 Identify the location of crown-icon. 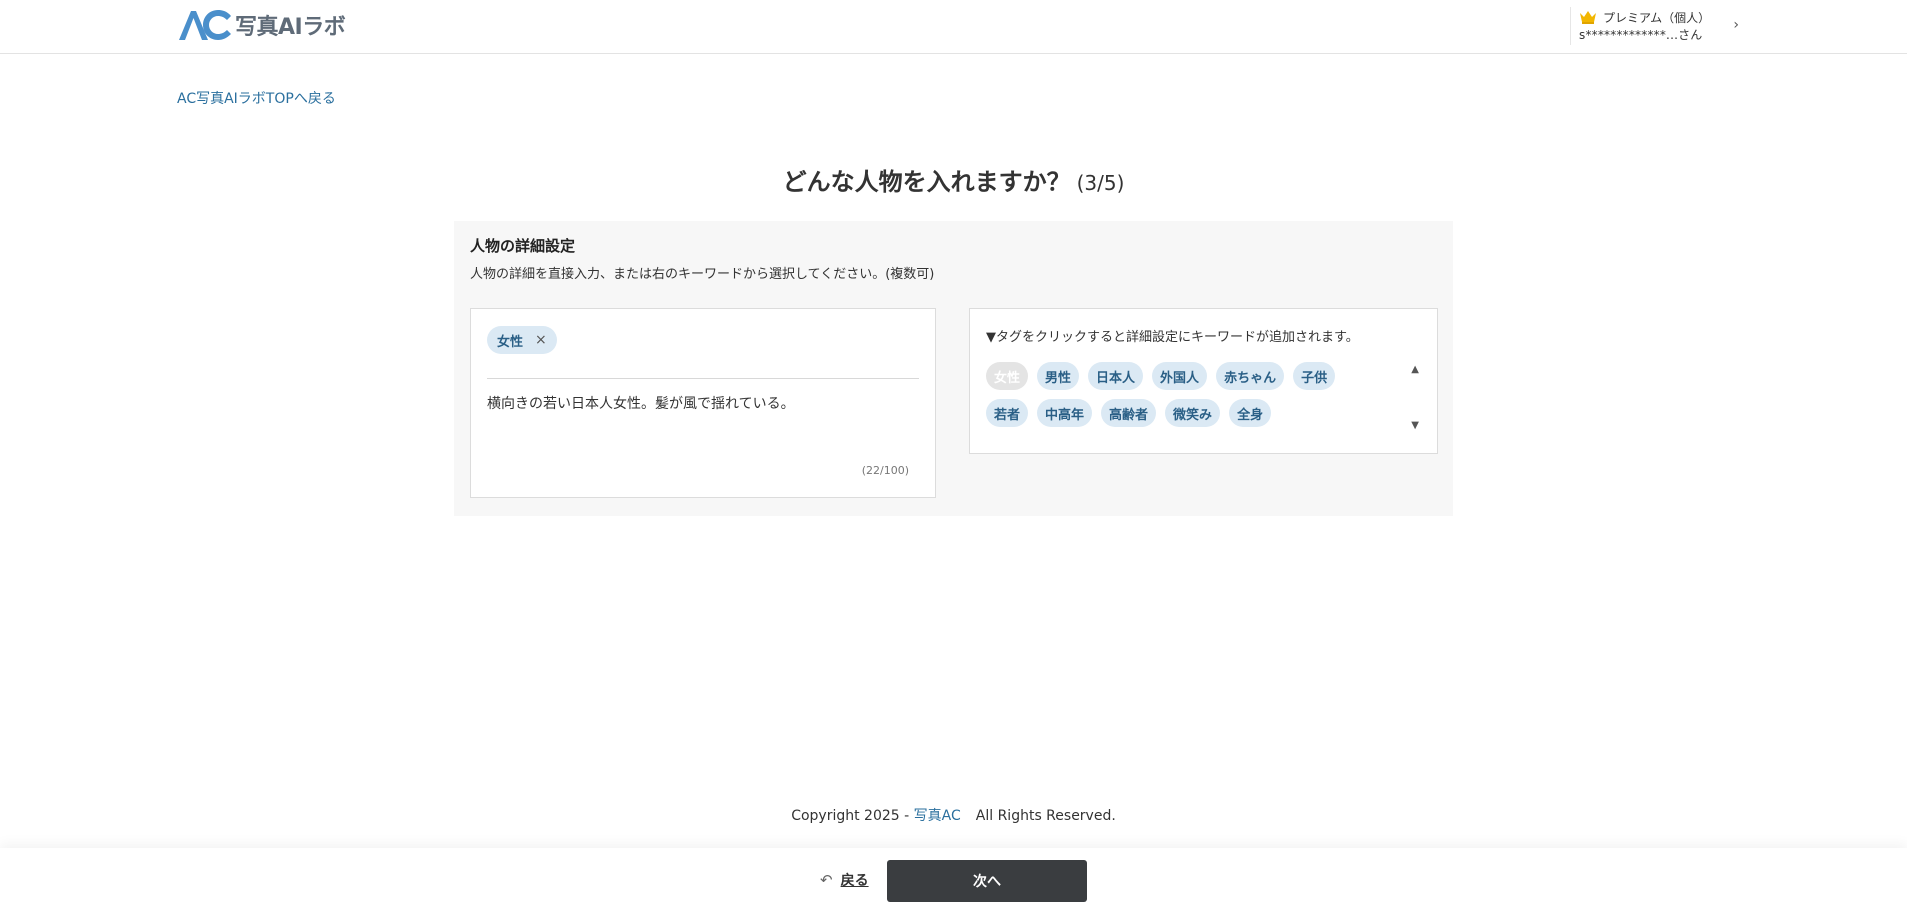
(1588, 17).